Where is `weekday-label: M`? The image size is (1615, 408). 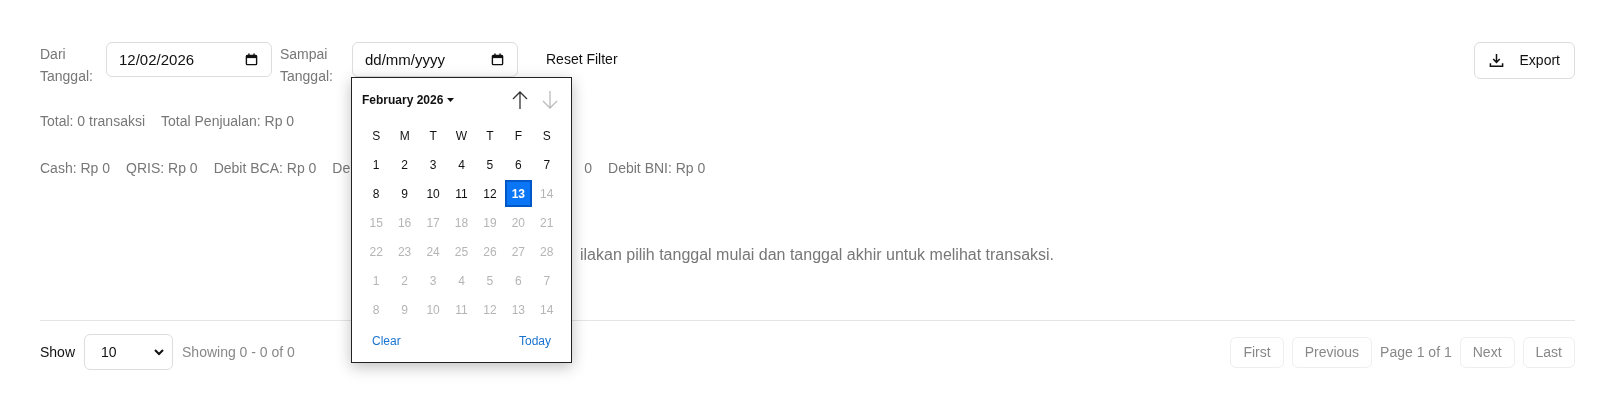 weekday-label: M is located at coordinates (404, 136).